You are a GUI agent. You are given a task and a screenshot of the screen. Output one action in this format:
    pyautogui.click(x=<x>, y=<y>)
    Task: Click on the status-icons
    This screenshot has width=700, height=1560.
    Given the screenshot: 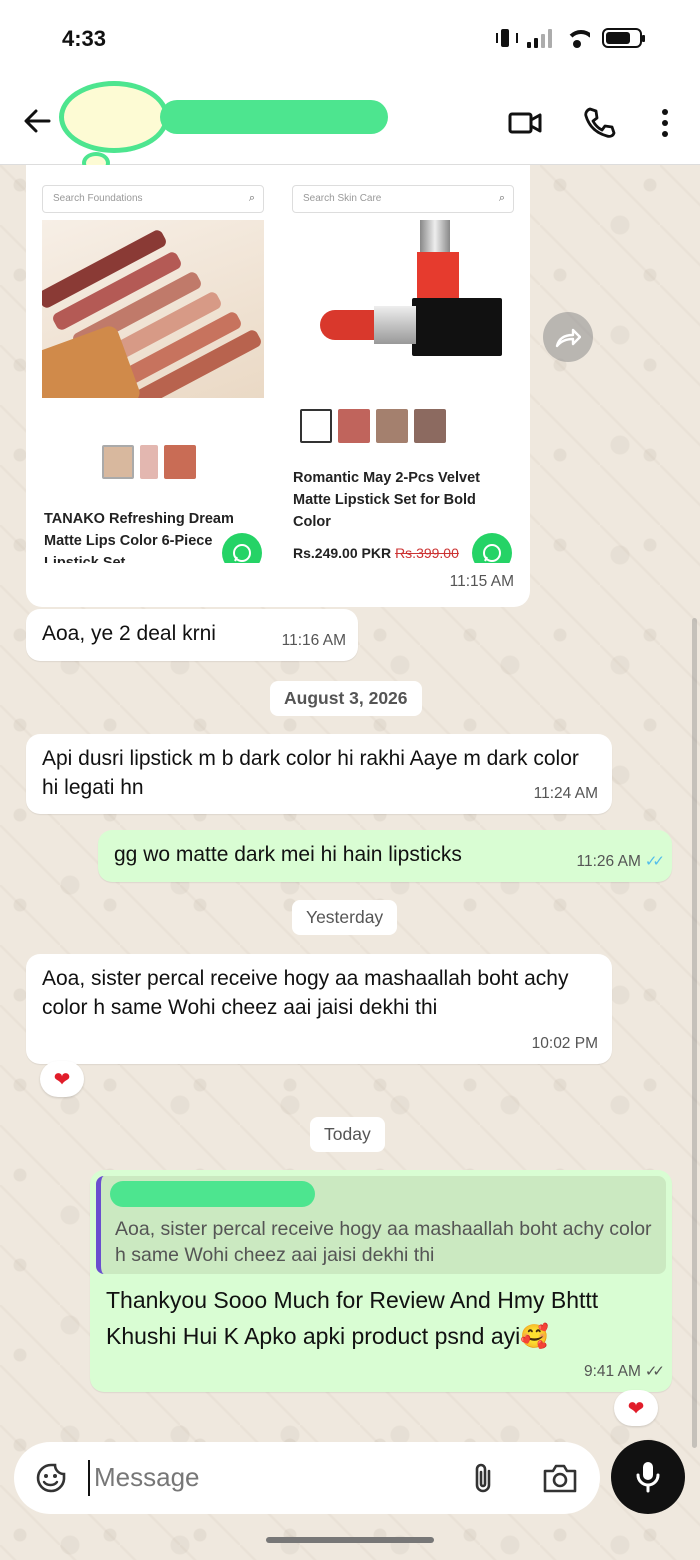 What is the action you would take?
    pyautogui.click(x=570, y=38)
    